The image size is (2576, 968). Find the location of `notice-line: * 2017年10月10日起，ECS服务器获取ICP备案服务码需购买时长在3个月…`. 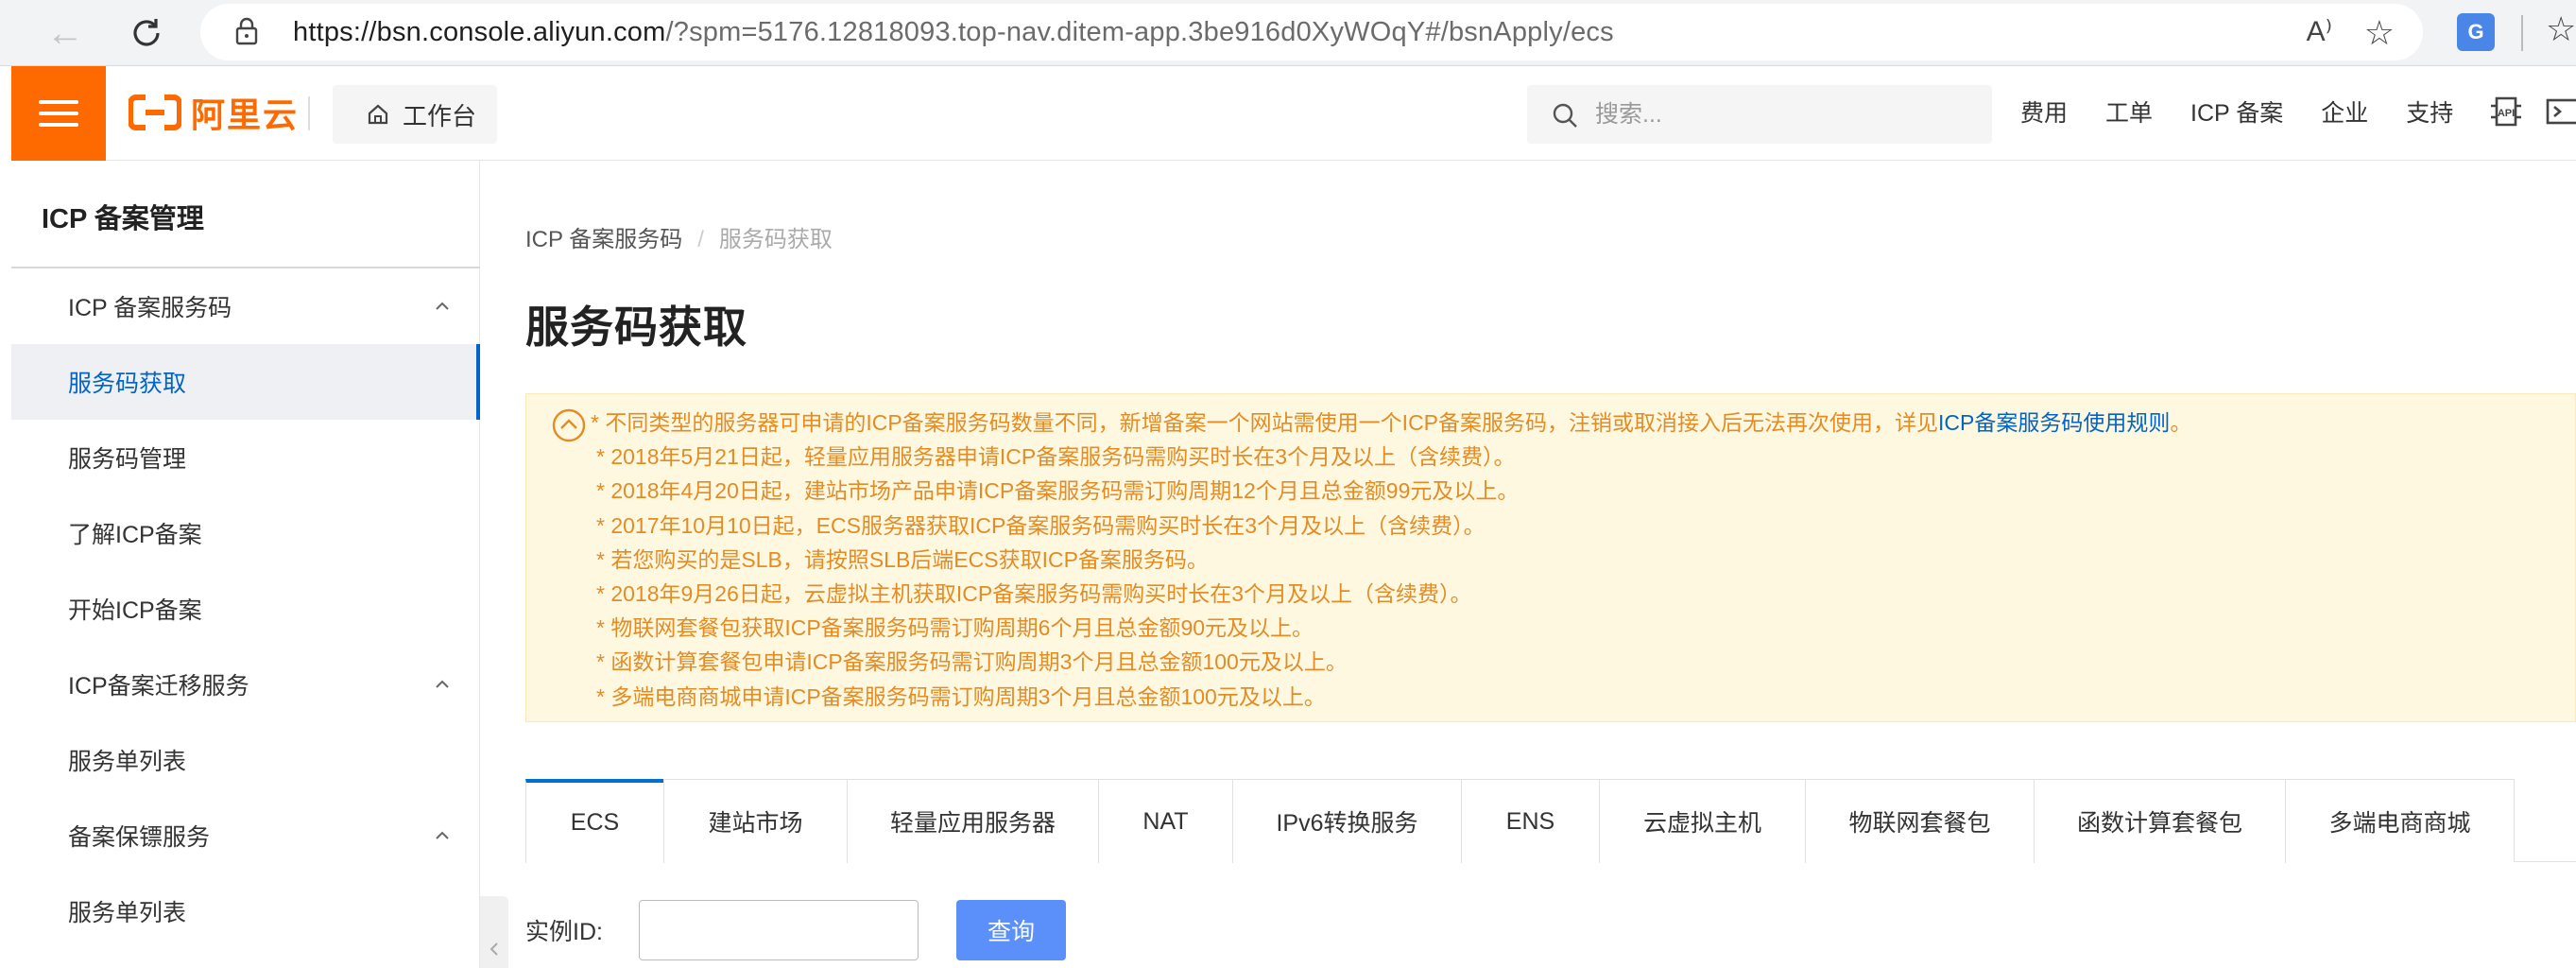

notice-line: * 2017年10月10日起，ECS服务器获取ICP备案服务码需购买时长在3个月… is located at coordinates (1040, 525).